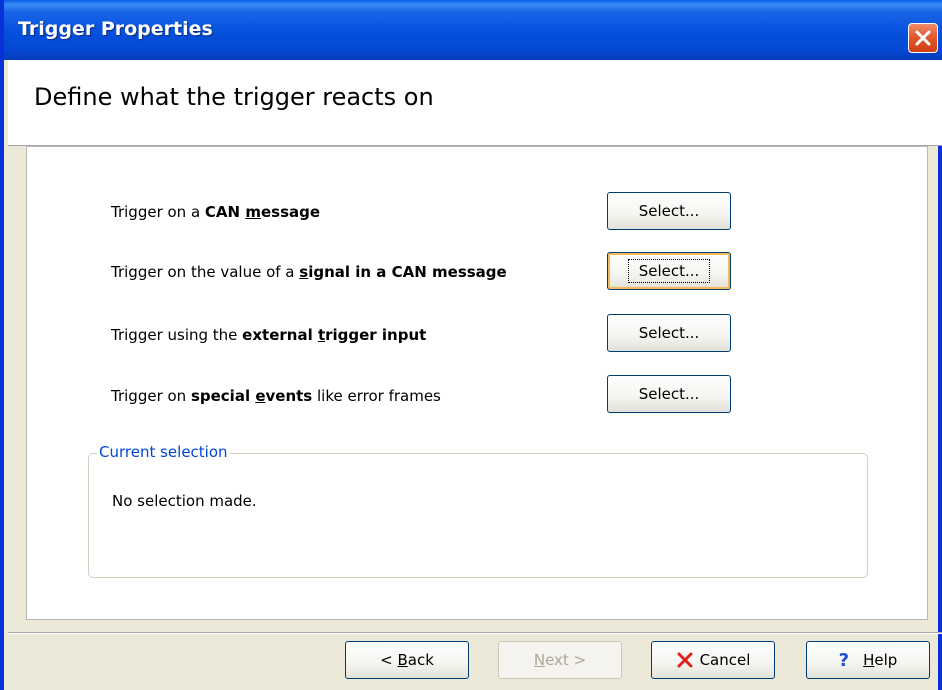  I want to click on option-keyword-part: external, so click(280, 335).